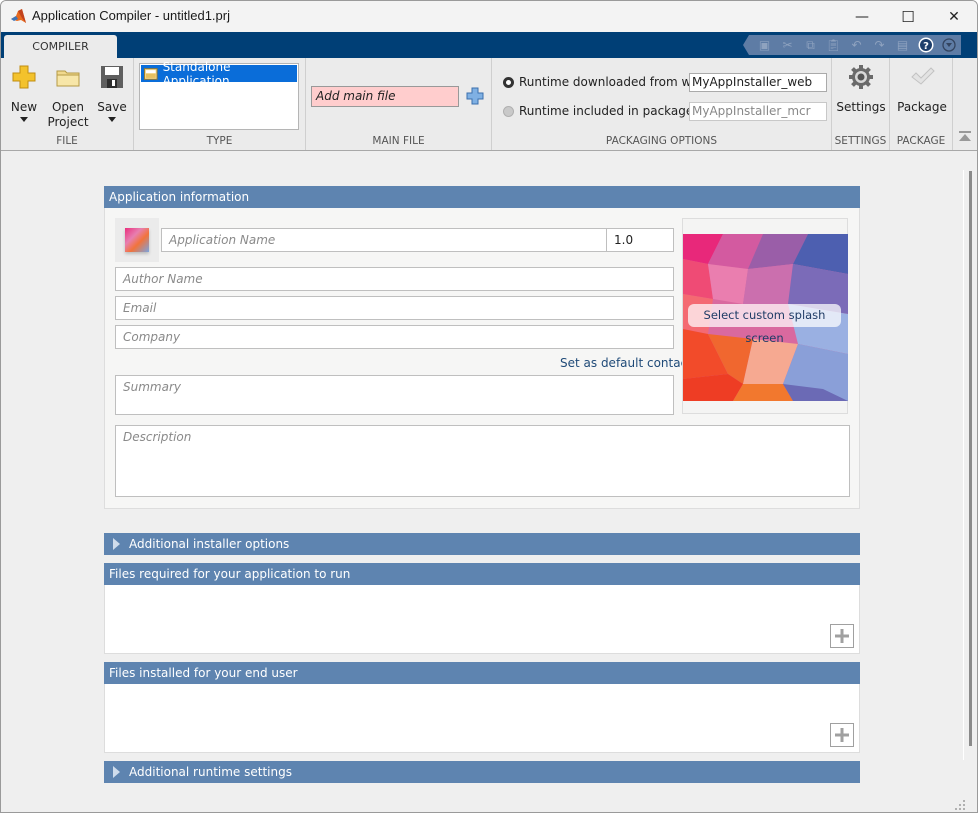 This screenshot has height=813, width=978. I want to click on summary-input: Summary, so click(394, 395).